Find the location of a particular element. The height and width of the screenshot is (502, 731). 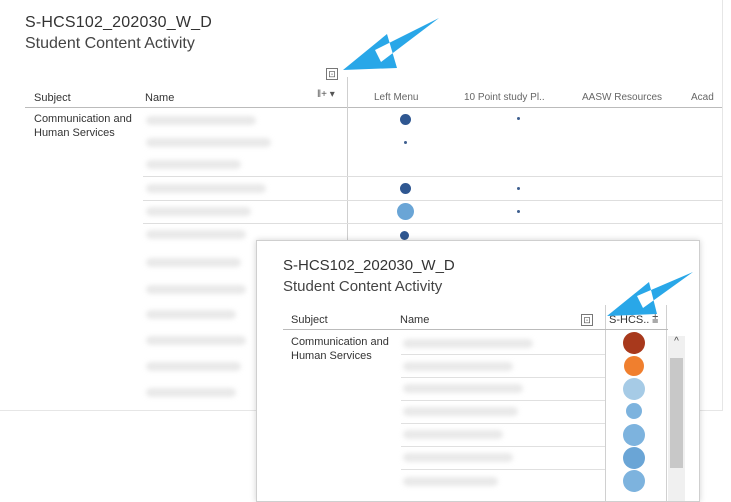

vertical-scrollbar: ^ is located at coordinates (676, 418).